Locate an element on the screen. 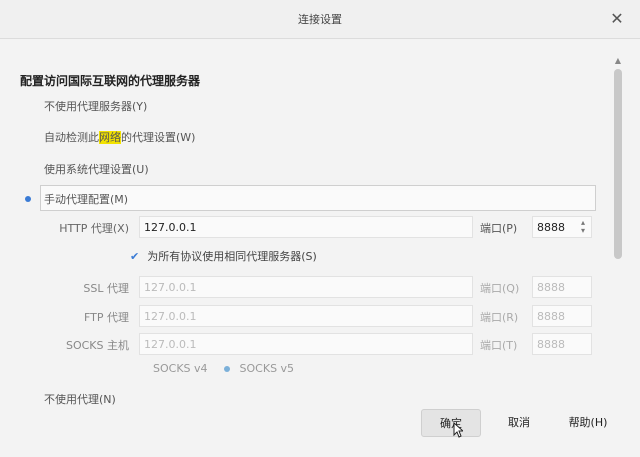 The height and width of the screenshot is (457, 640). share-proxy-checkbox: ✔ 为所有协议使用相同代理服务器(S) is located at coordinates (223, 256).